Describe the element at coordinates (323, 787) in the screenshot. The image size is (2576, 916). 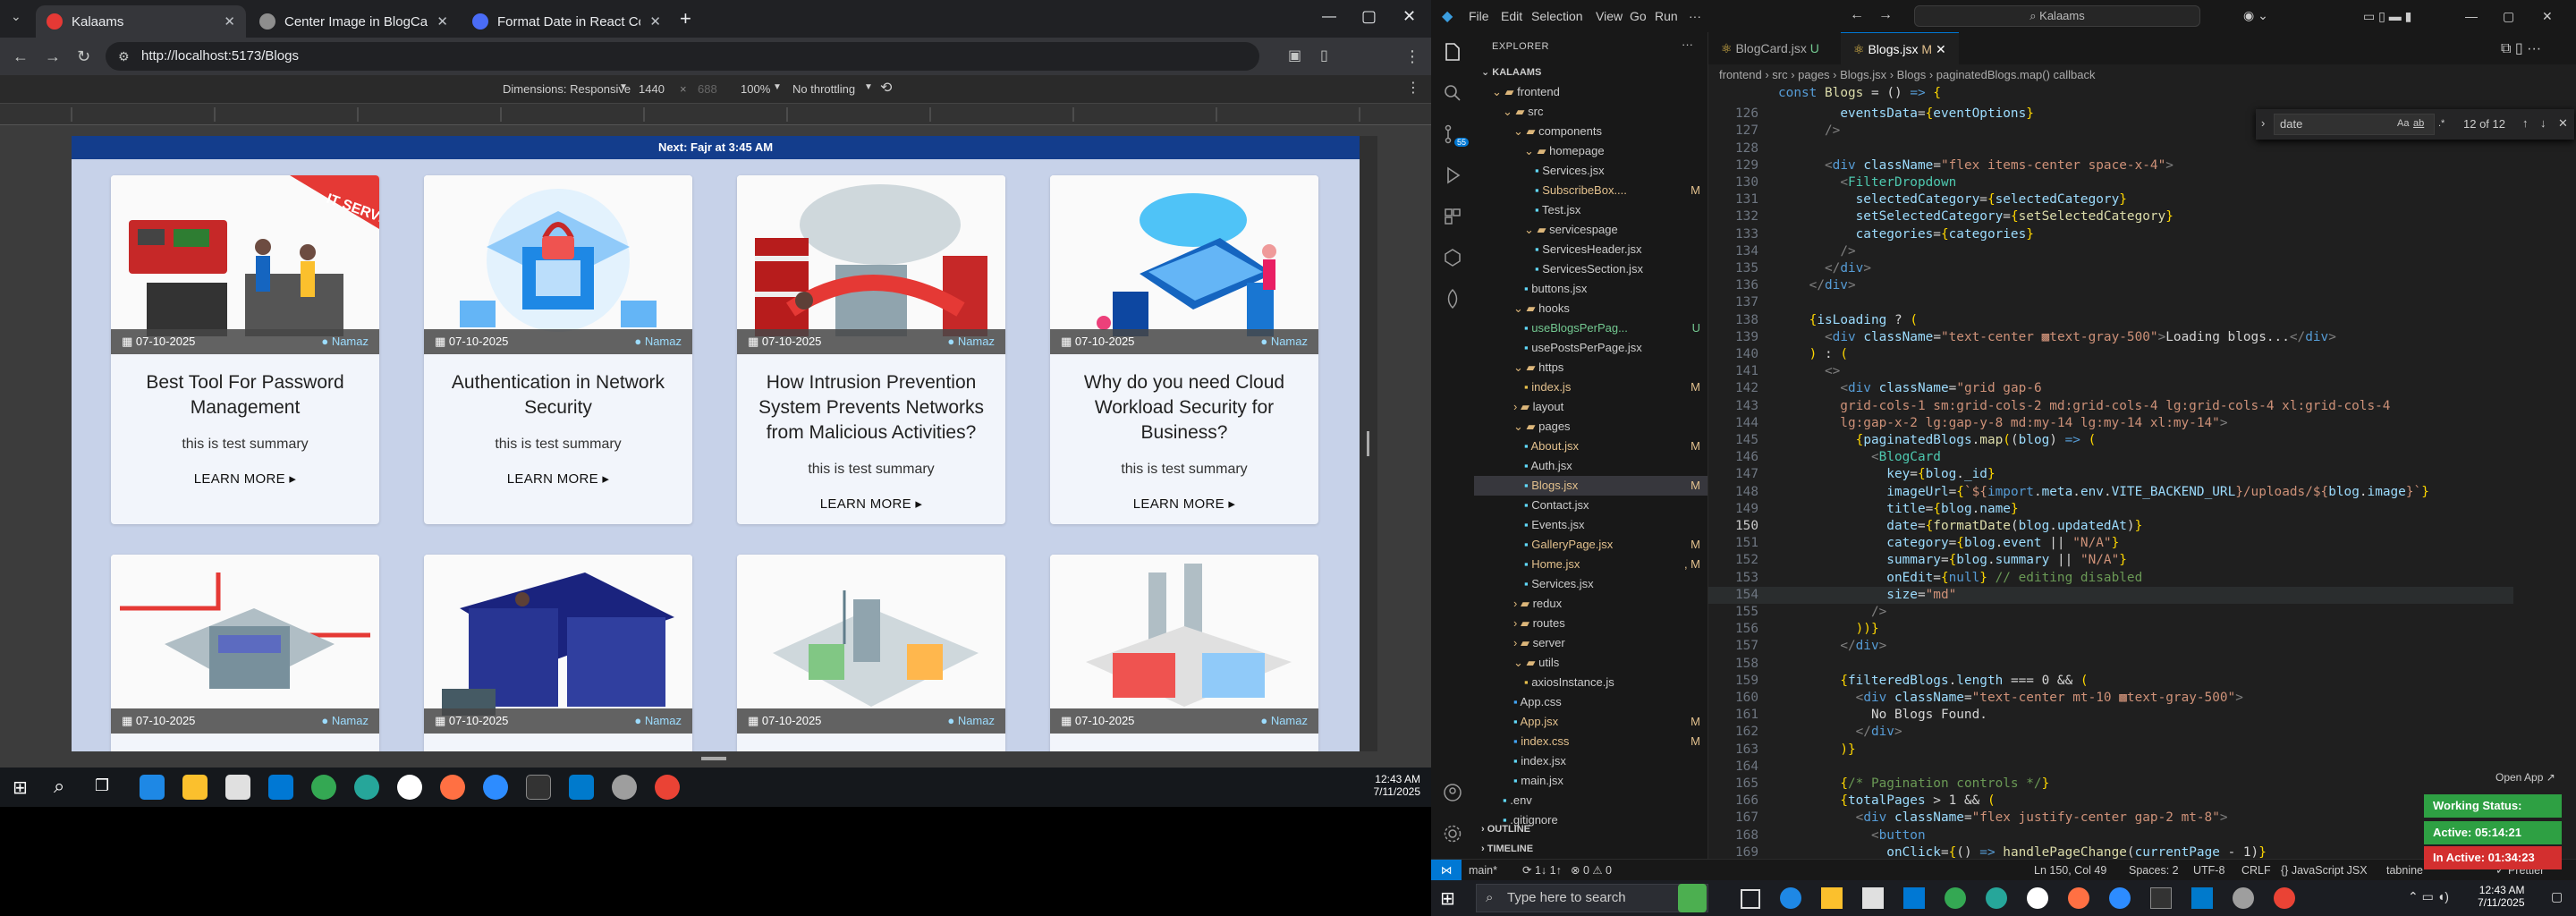
I see `chrome-taskbar-icon` at that location.